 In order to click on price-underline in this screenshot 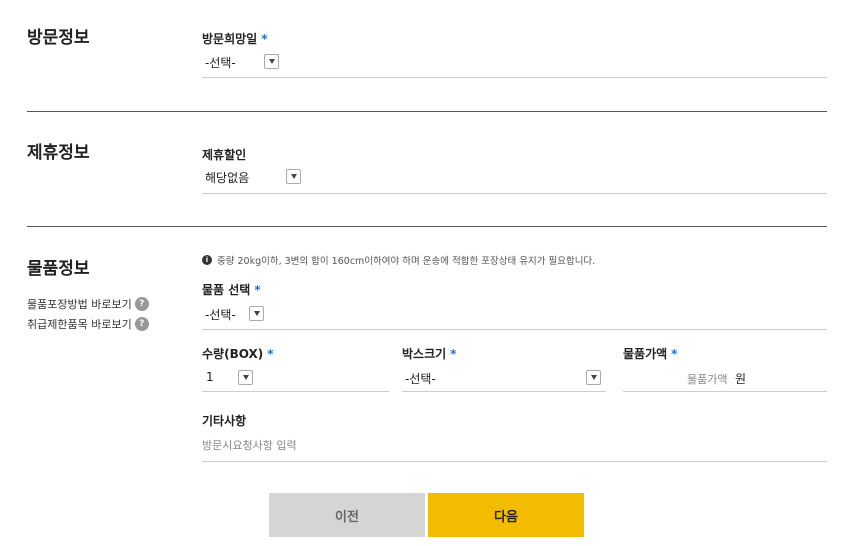, I will do `click(725, 391)`.